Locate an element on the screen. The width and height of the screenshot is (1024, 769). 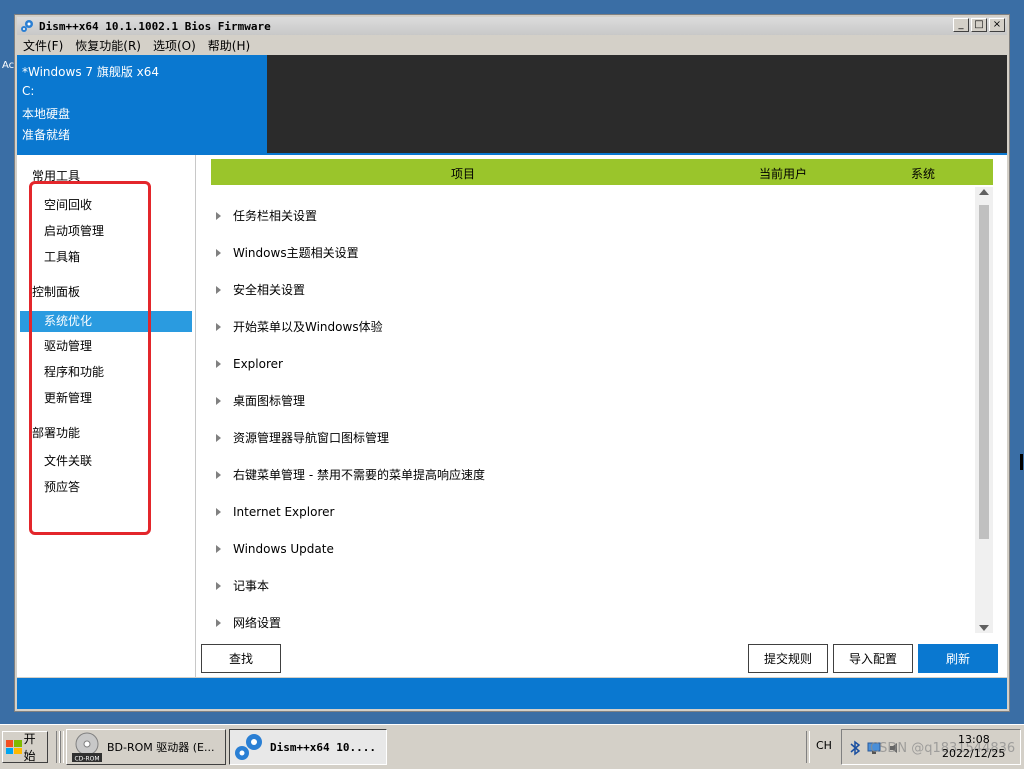
list-item-label: 任务栏相关设置 is located at coordinates (275, 216).